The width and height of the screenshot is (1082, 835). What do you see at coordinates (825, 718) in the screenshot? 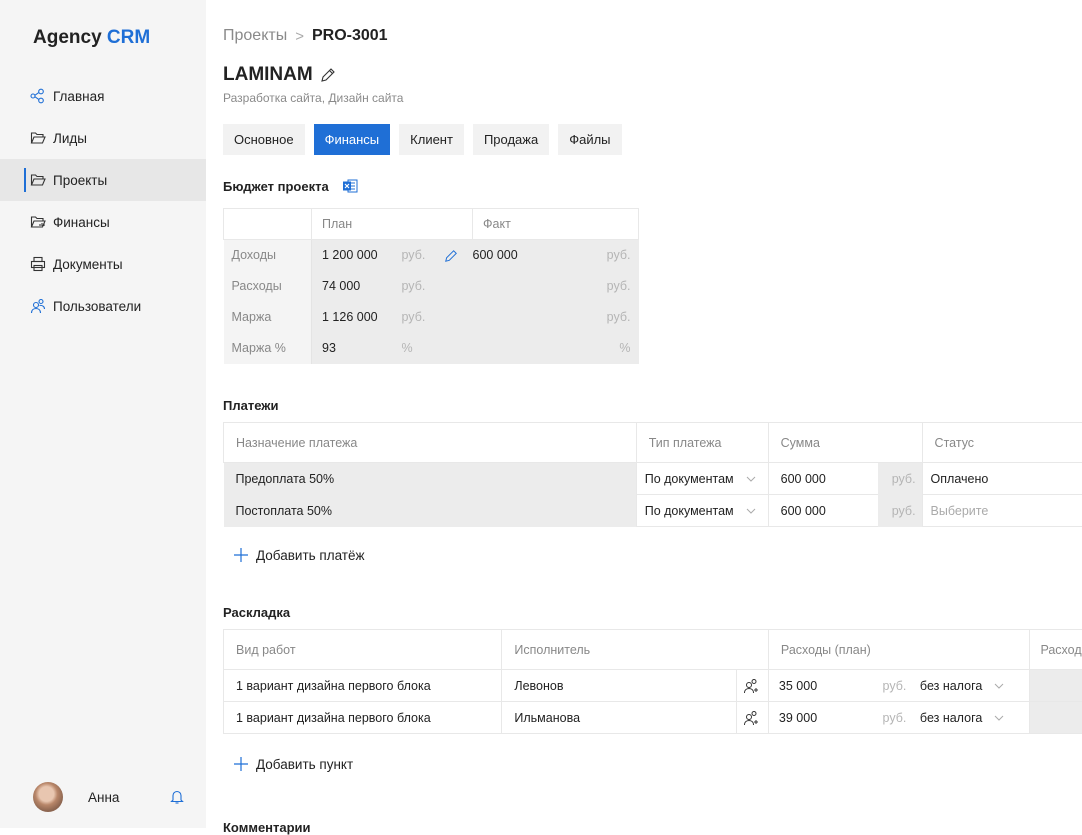
I see `layout-amount: 39 000` at bounding box center [825, 718].